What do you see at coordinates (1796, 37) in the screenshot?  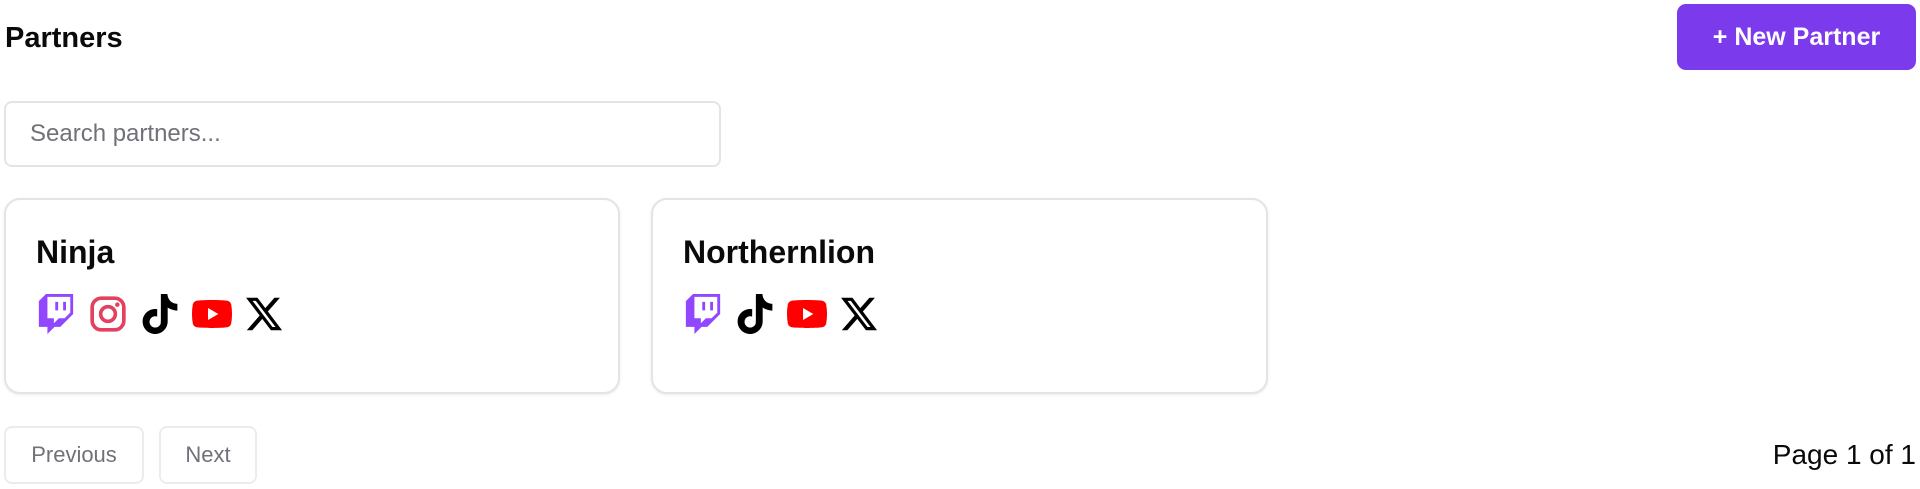 I see `new-partner-button: + New Partner` at bounding box center [1796, 37].